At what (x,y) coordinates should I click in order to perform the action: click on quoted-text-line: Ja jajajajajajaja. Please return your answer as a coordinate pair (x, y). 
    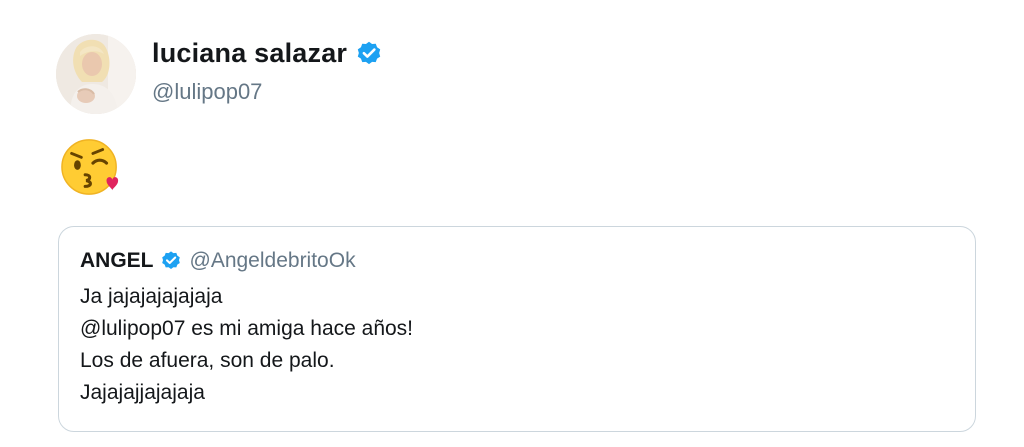
    Looking at the image, I should click on (151, 296).